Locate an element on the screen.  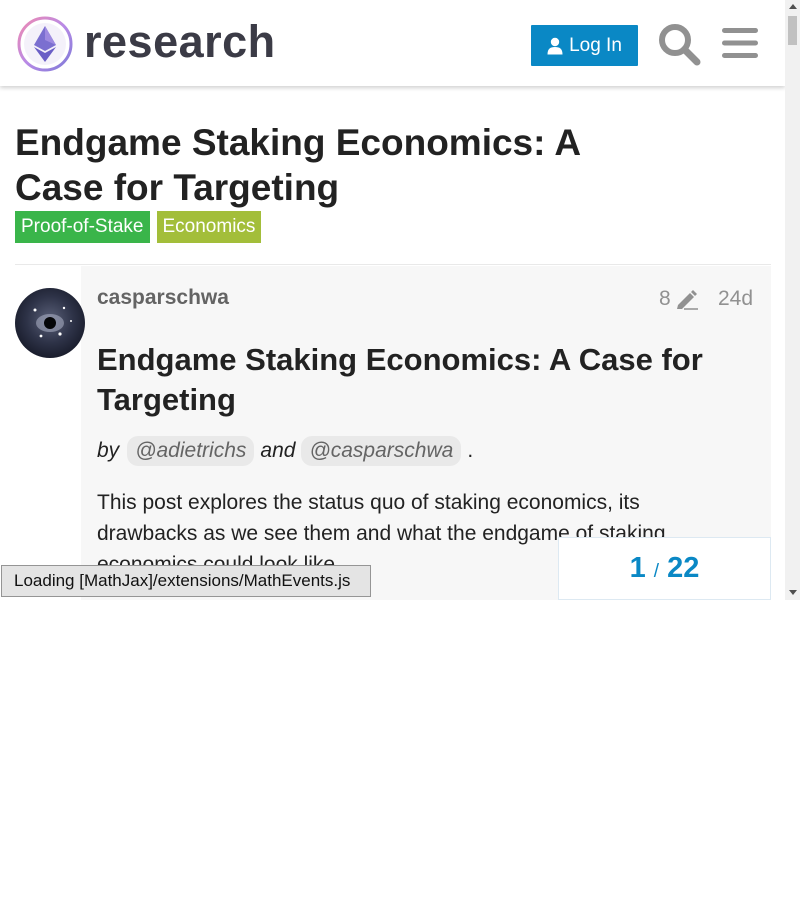
edit-count: 8 is located at coordinates (665, 298).